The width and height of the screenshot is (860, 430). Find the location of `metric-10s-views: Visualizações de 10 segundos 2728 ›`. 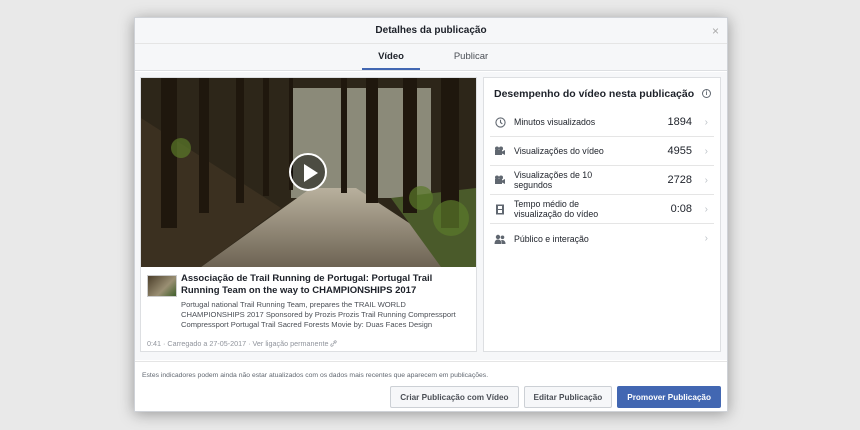

metric-10s-views: Visualizações de 10 segundos 2728 › is located at coordinates (602, 180).